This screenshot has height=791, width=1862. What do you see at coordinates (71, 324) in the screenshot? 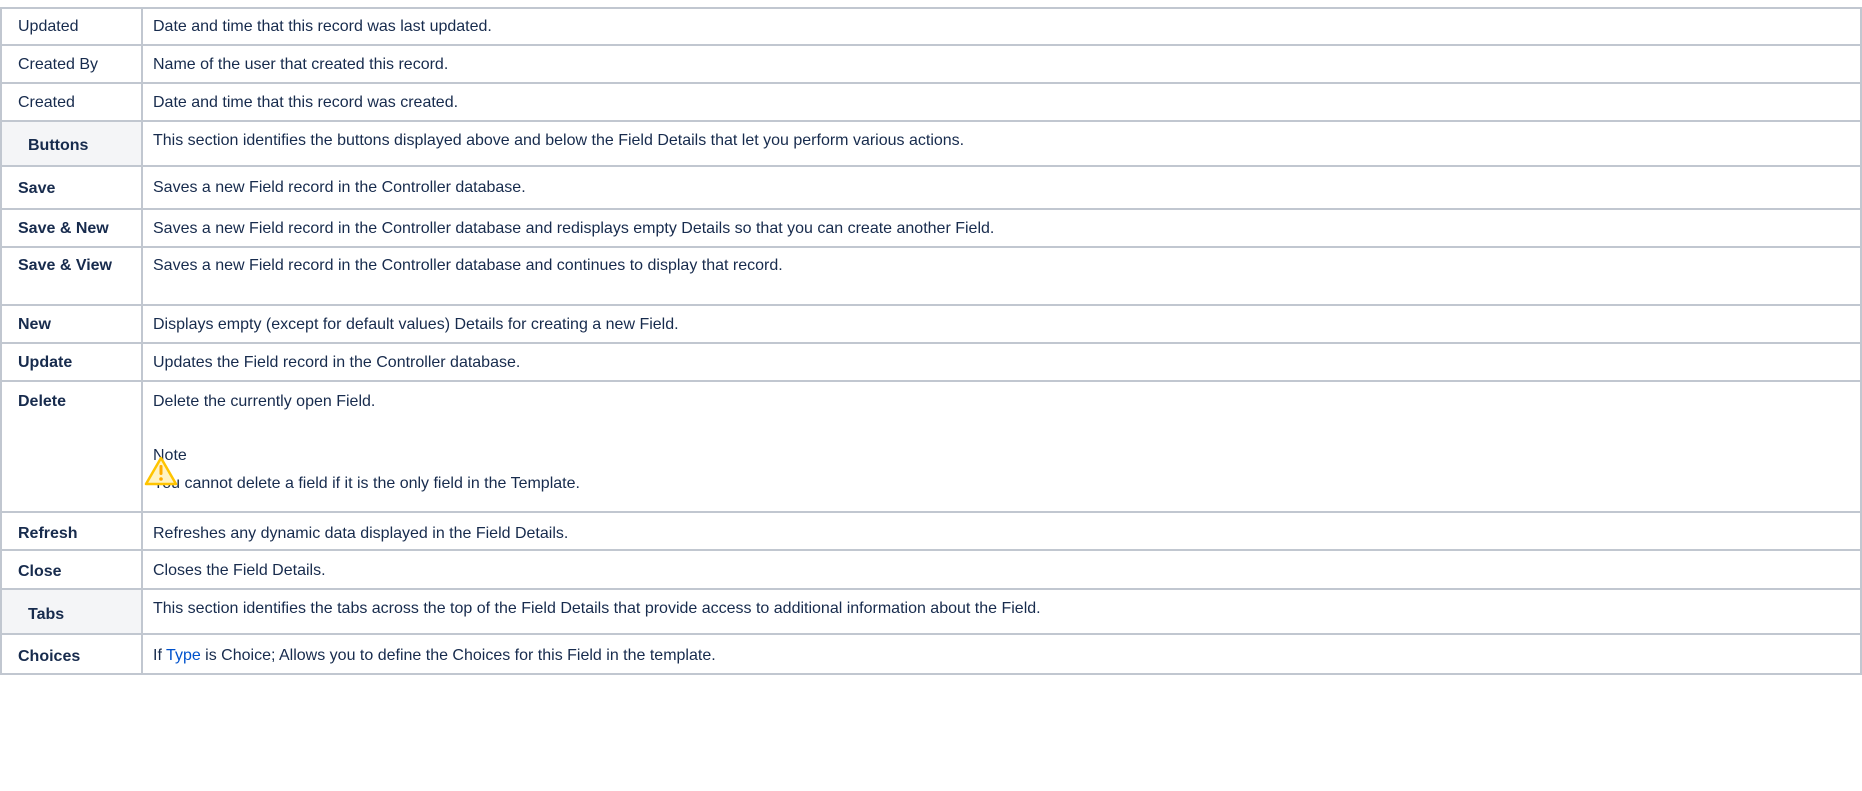
I see `button-name: New` at bounding box center [71, 324].